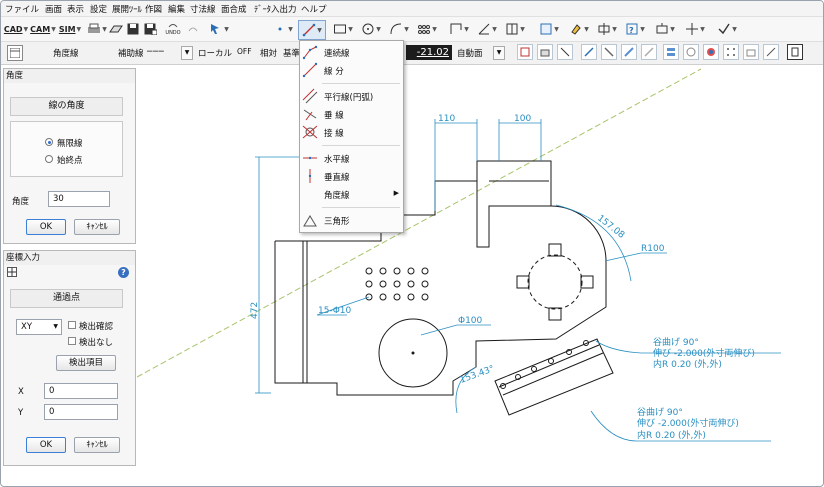  What do you see at coordinates (343, 29) in the screenshot?
I see `rect-tool-button: ▼` at bounding box center [343, 29].